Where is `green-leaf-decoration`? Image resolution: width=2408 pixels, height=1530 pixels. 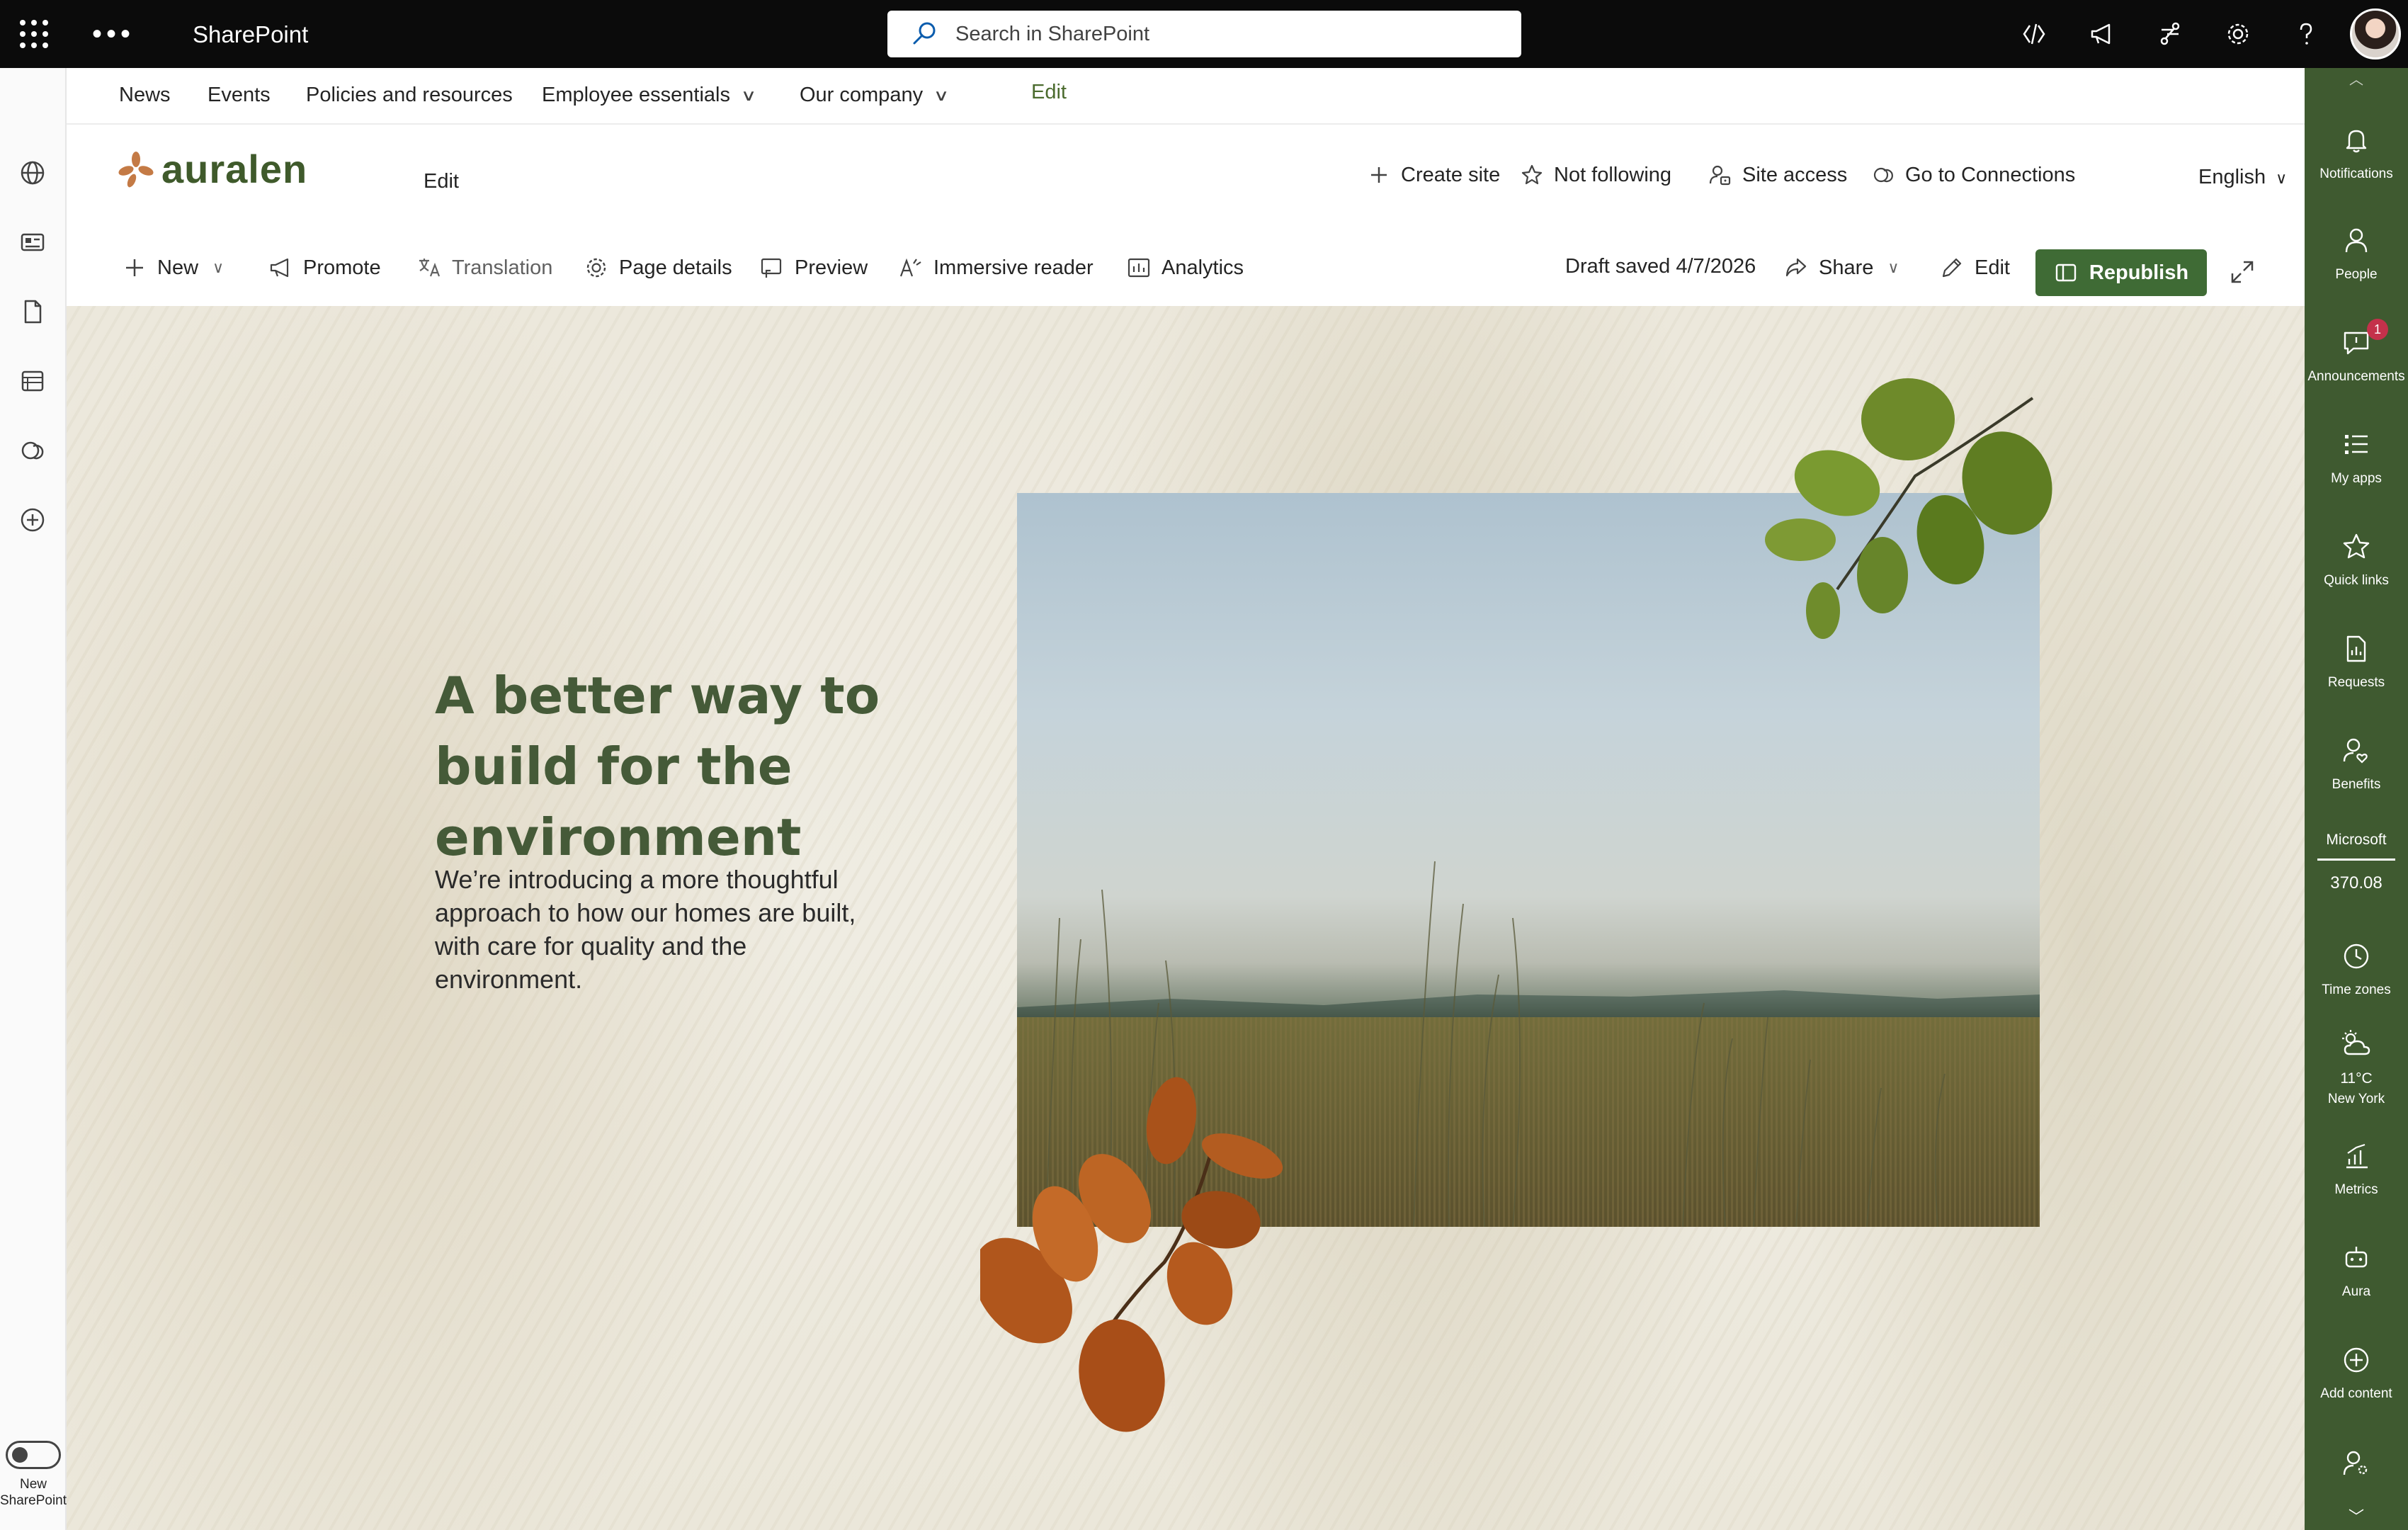
green-leaf-decoration is located at coordinates (1908, 508).